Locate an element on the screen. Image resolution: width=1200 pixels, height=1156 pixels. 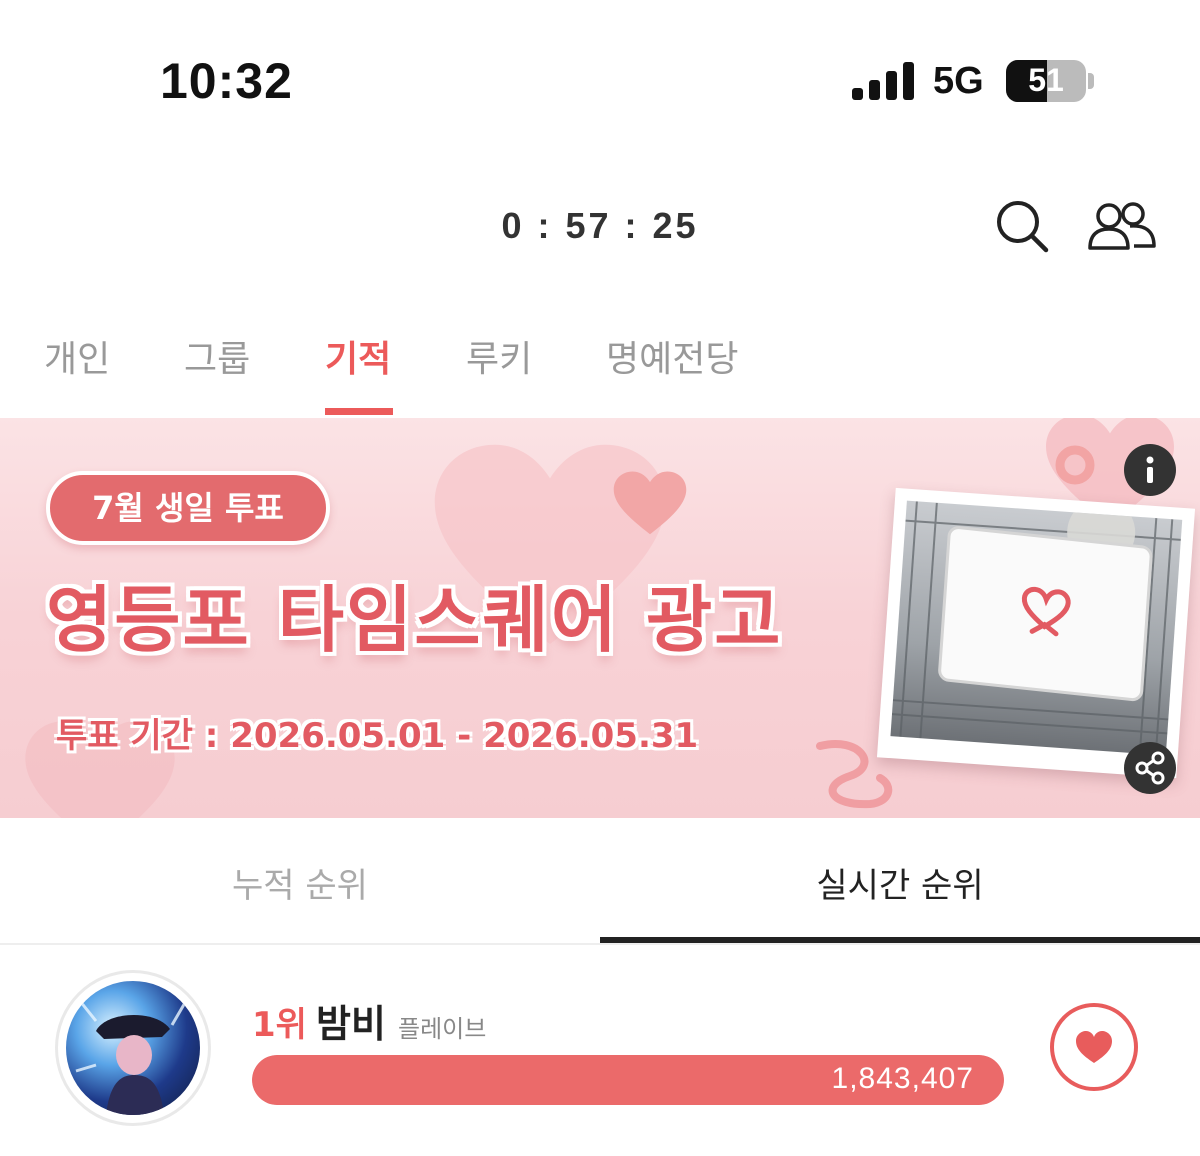
heart-icon is located at coordinates (1094, 1047).